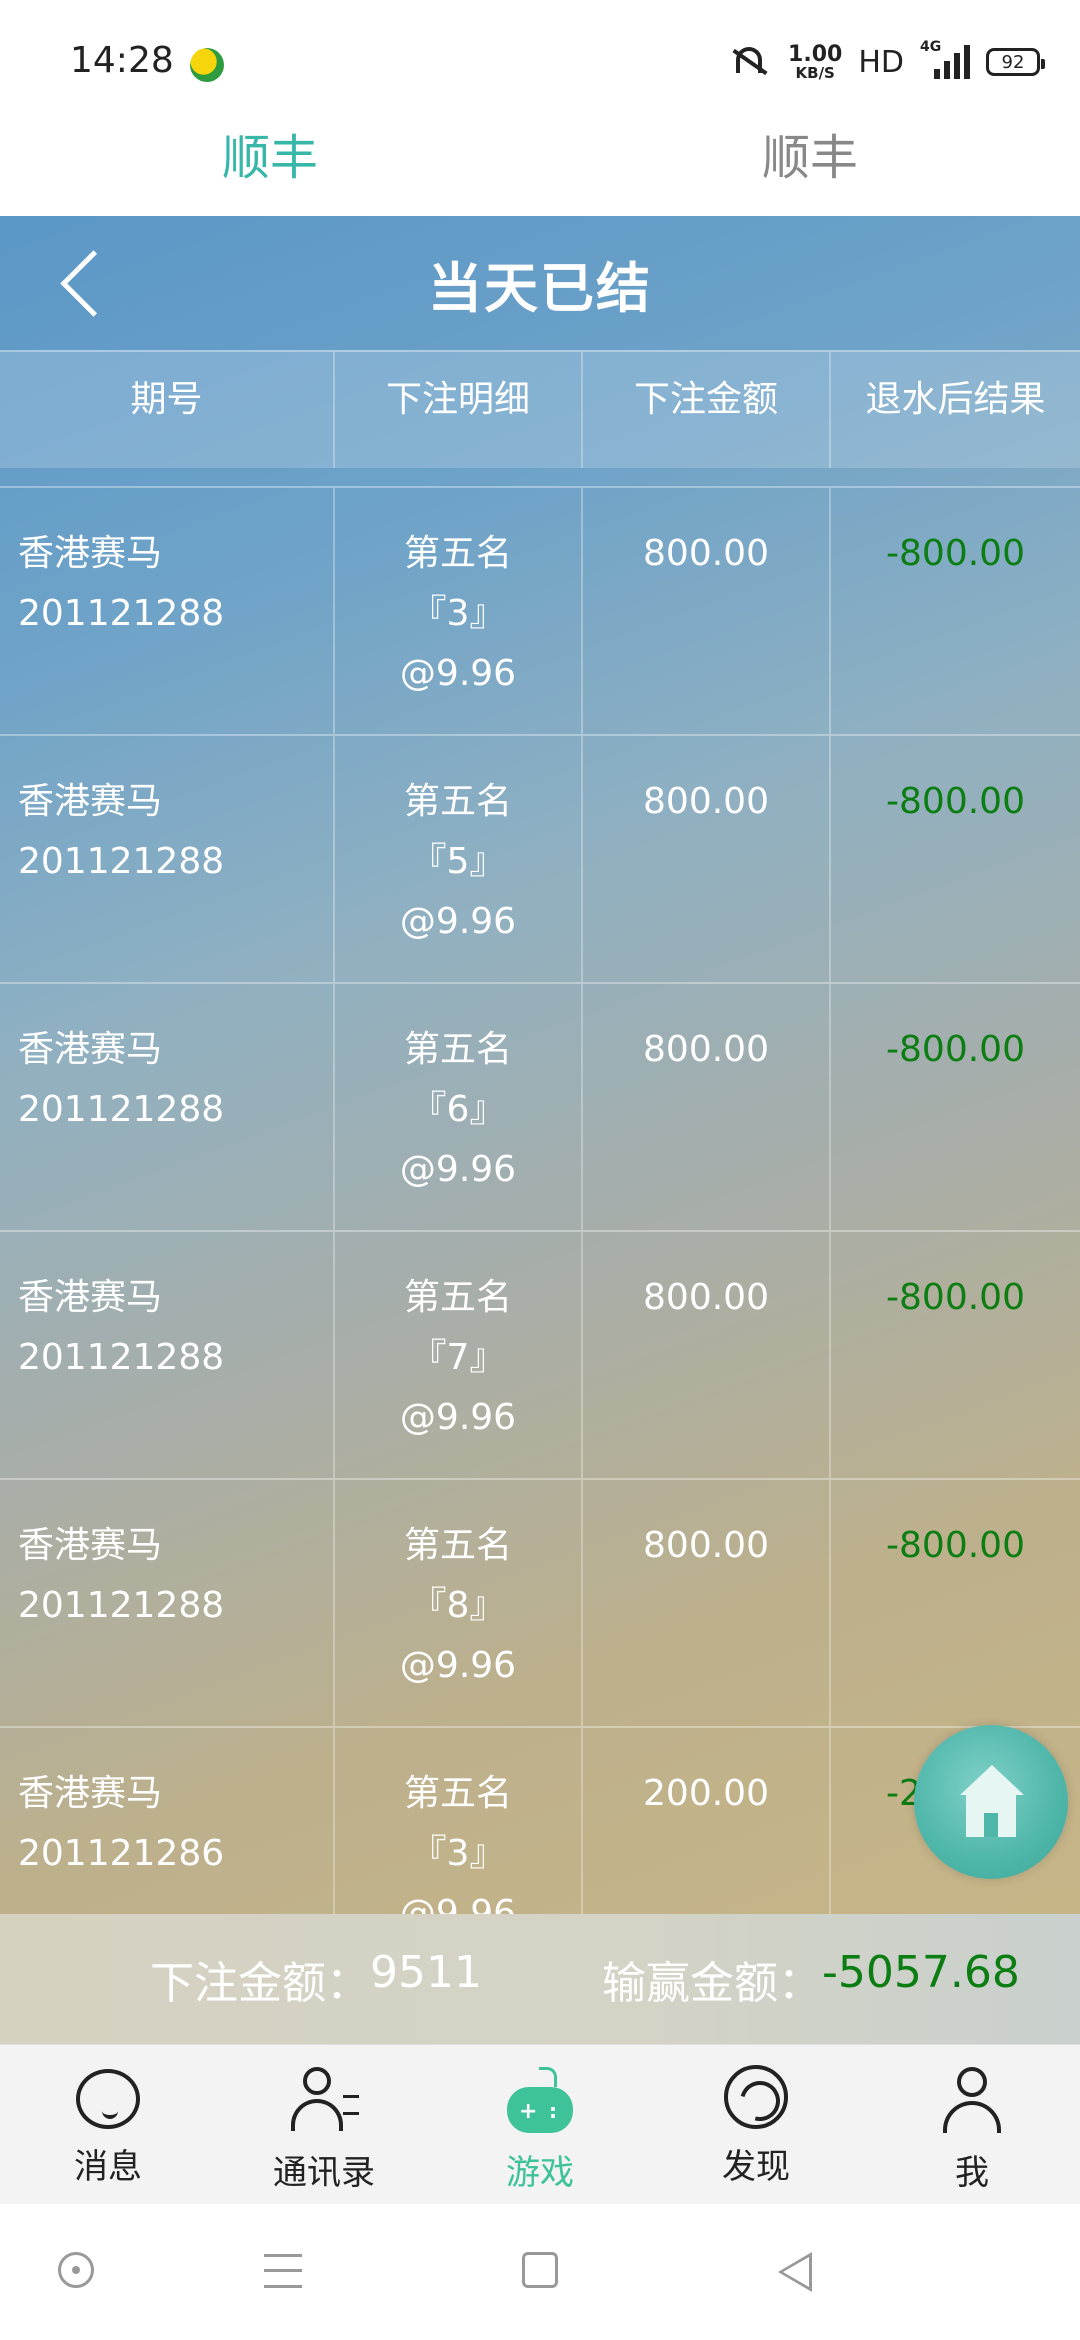  I want to click on game-icon: +:, so click(540, 2100).